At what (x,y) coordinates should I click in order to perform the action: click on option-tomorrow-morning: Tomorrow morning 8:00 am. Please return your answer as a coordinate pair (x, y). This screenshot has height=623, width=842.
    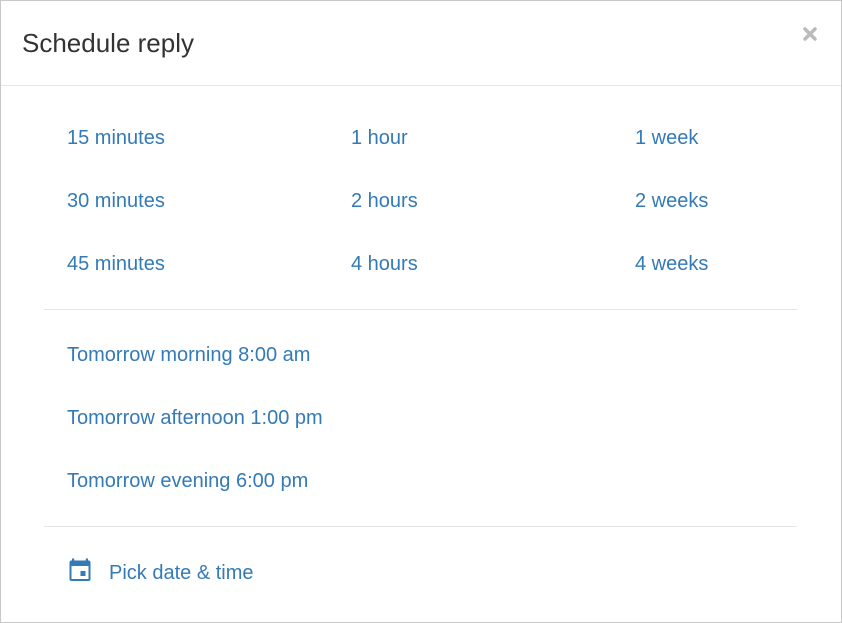
    Looking at the image, I should click on (188, 355).